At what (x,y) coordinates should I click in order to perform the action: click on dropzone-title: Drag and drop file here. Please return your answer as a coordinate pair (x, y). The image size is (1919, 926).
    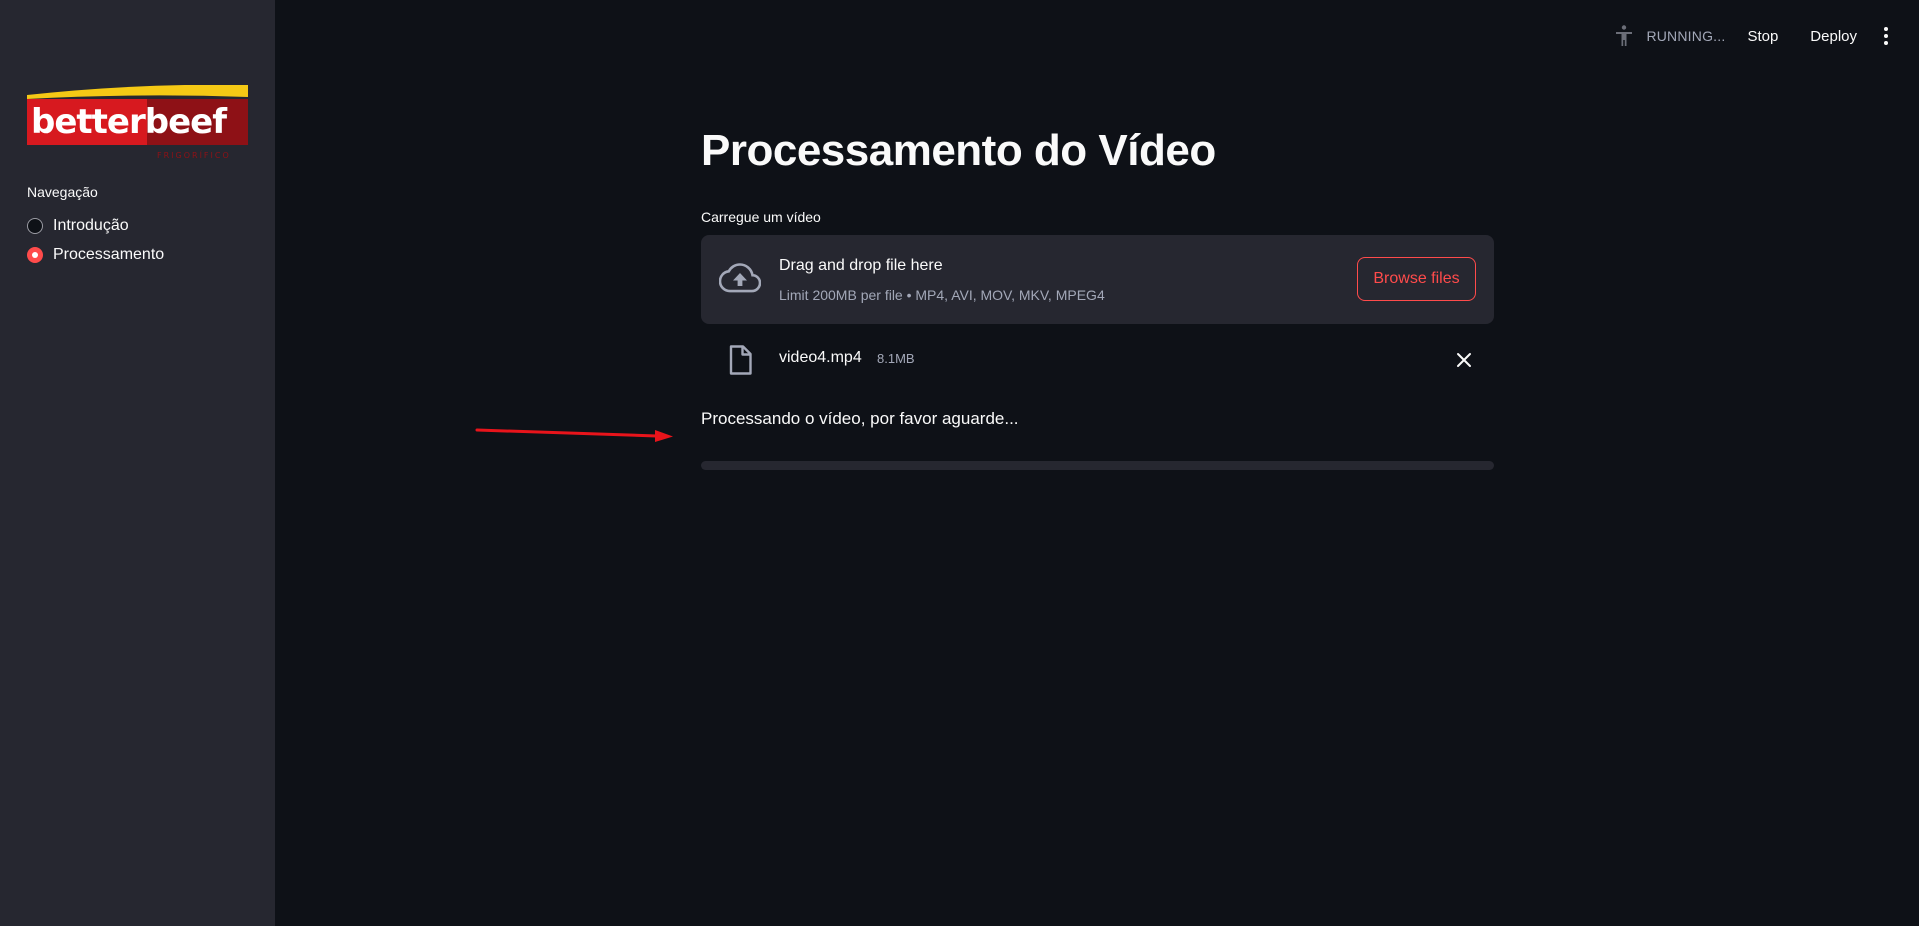
    Looking at the image, I should click on (861, 265).